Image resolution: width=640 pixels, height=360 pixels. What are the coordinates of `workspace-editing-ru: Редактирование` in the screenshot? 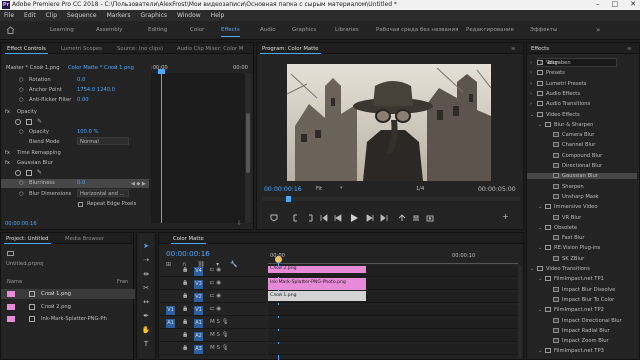 It's located at (490, 30).